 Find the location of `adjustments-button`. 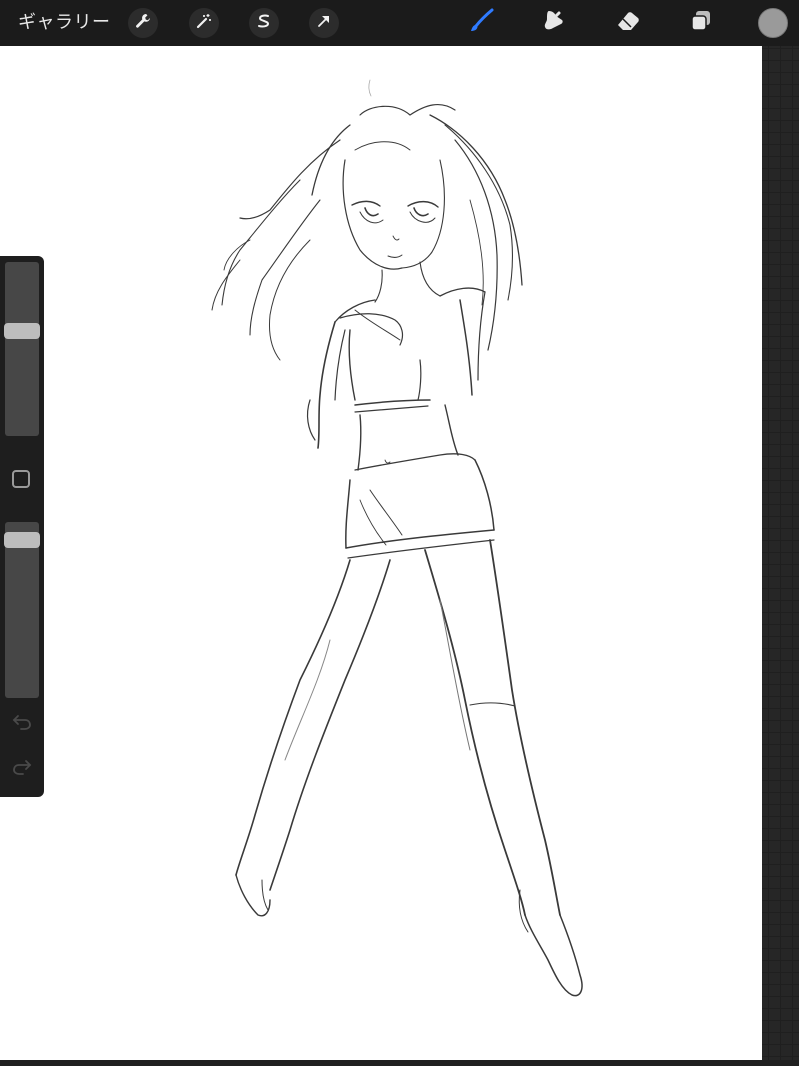

adjustments-button is located at coordinates (204, 23).